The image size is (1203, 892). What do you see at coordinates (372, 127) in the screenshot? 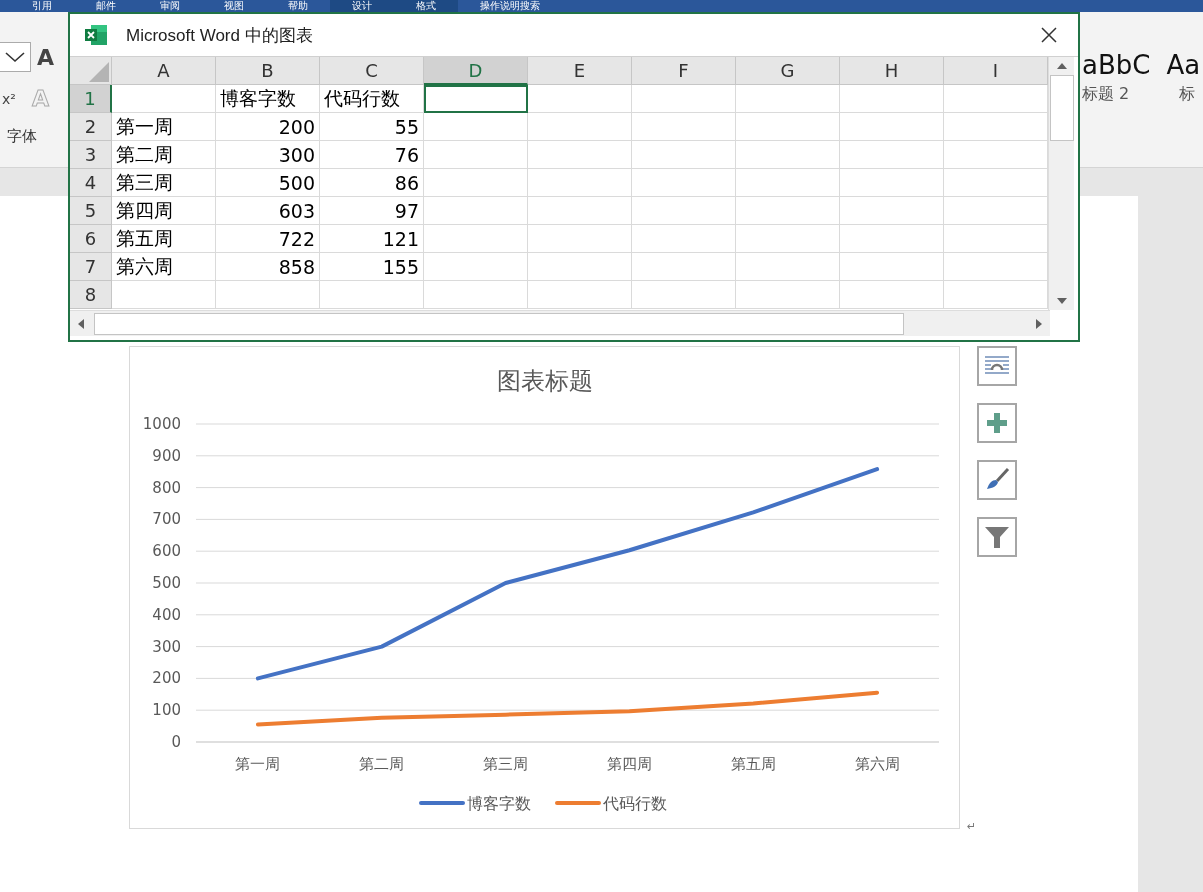
I see `table-cell: 55` at bounding box center [372, 127].